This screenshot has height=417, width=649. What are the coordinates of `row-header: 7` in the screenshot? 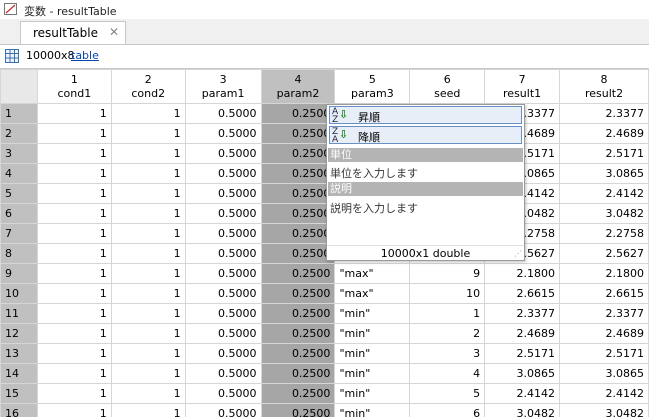 It's located at (19, 234).